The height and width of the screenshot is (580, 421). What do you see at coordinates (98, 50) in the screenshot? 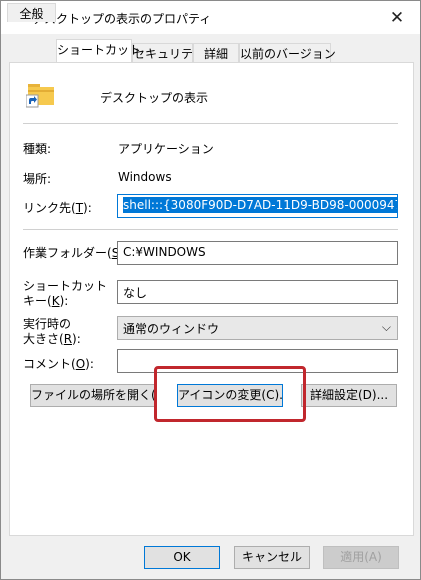
I see `tab-shortcut: ショートカット` at bounding box center [98, 50].